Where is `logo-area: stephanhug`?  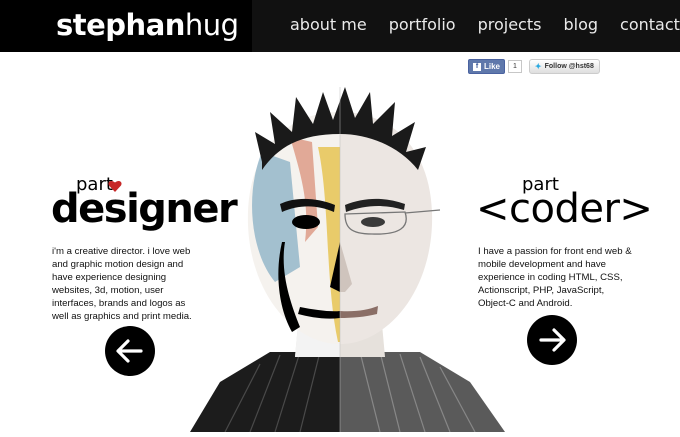 logo-area: stephanhug is located at coordinates (126, 26).